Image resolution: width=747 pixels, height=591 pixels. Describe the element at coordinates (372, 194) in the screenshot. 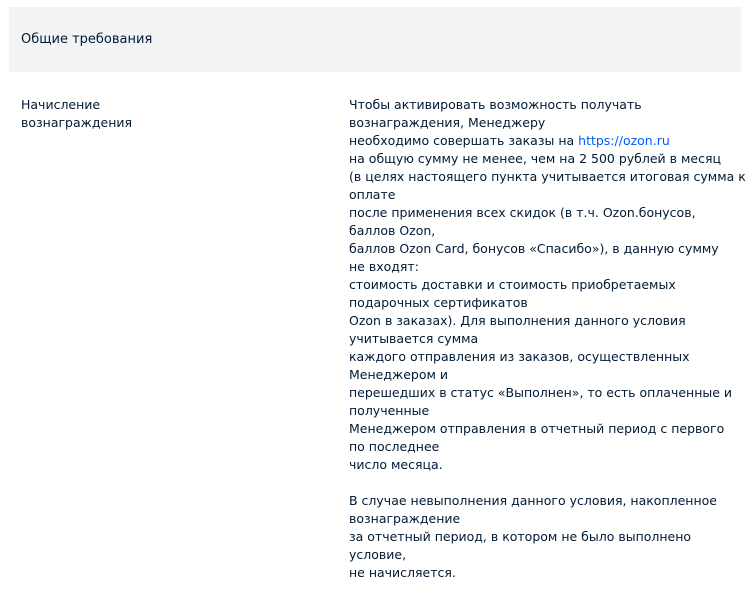

I see `text-line: оплате` at that location.